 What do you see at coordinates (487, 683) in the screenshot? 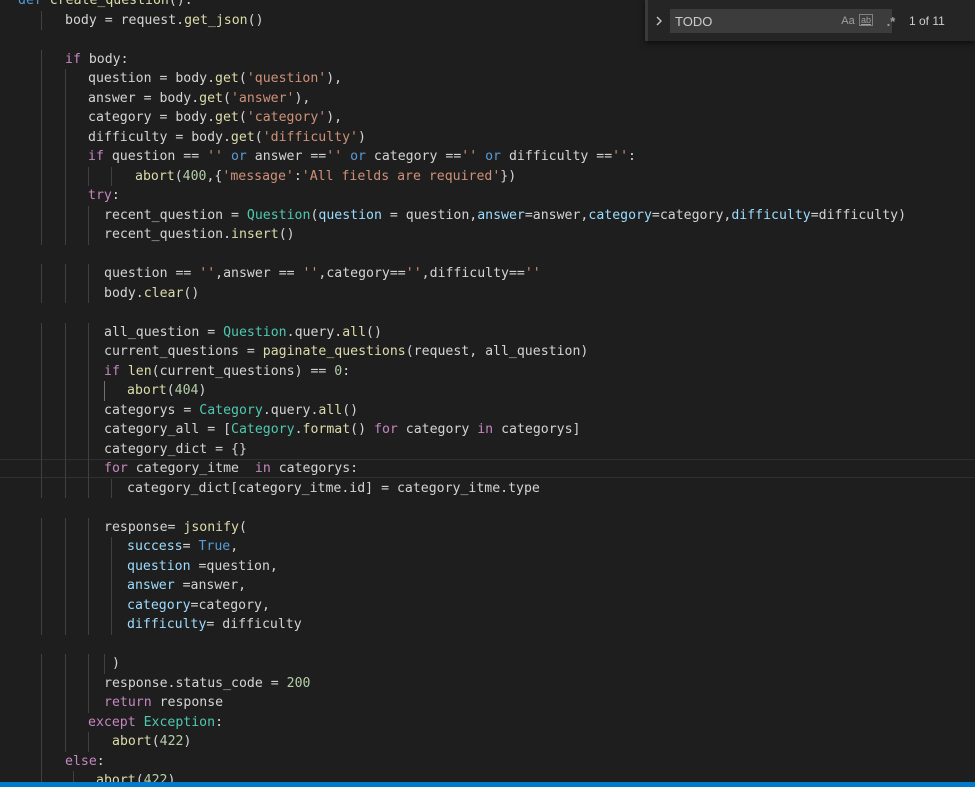
I see `code-line: response.status_code = 200` at bounding box center [487, 683].